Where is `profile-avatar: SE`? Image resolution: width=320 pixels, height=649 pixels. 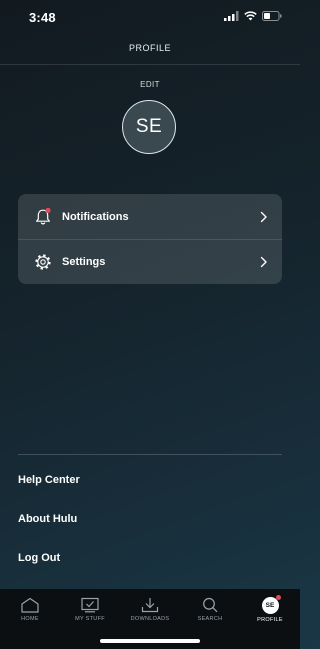 profile-avatar: SE is located at coordinates (149, 127).